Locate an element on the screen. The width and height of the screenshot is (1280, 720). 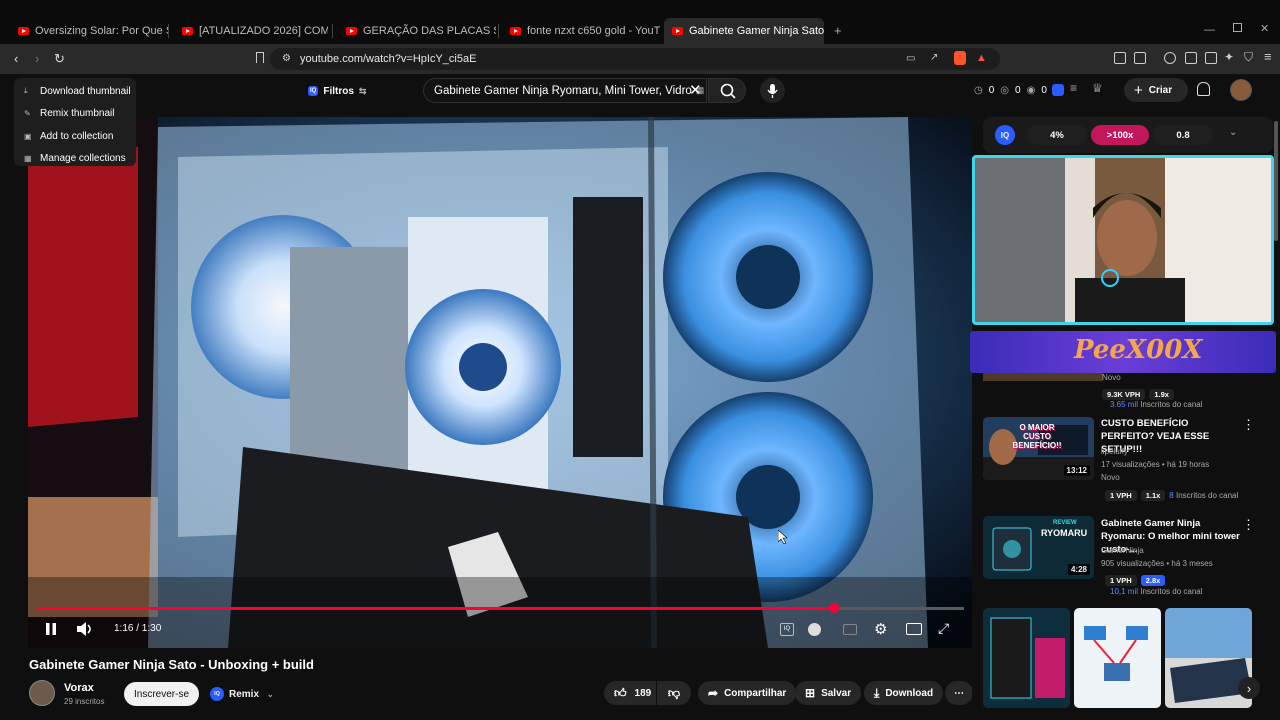
vidiq-player-icon: IQ is located at coordinates (787, 629).